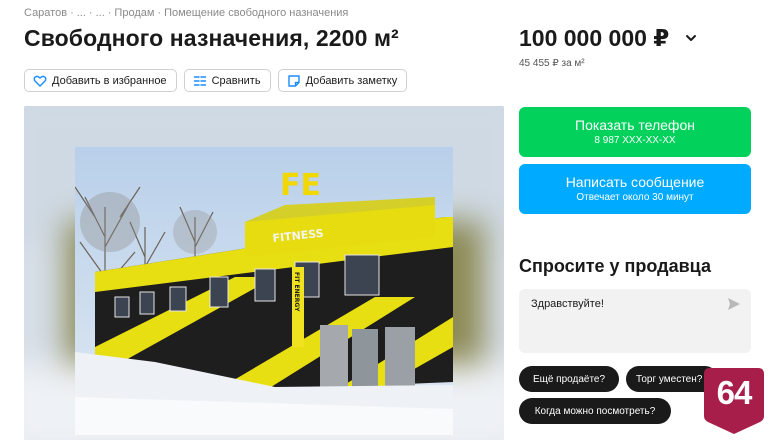 The width and height of the screenshot is (771, 440). I want to click on add-to-favorites-button: Добавить в избранное, so click(100, 80).